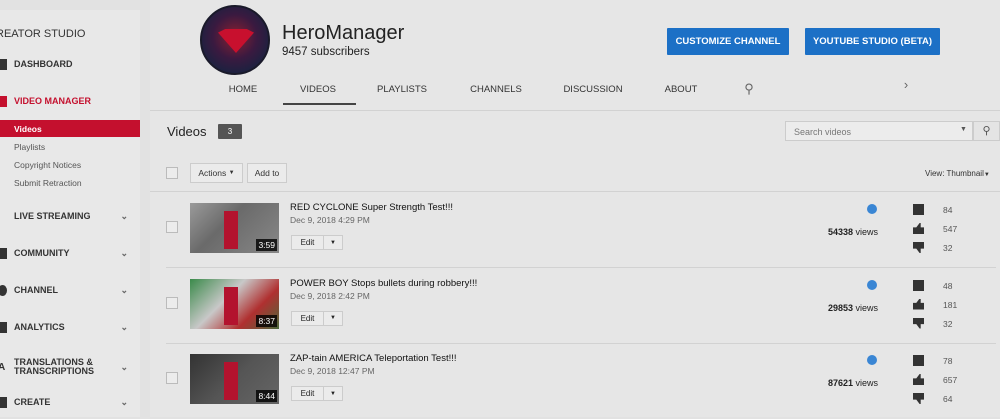  What do you see at coordinates (70, 164) in the screenshot?
I see `sidebar-sub-copyright: Copyright Notices` at bounding box center [70, 164].